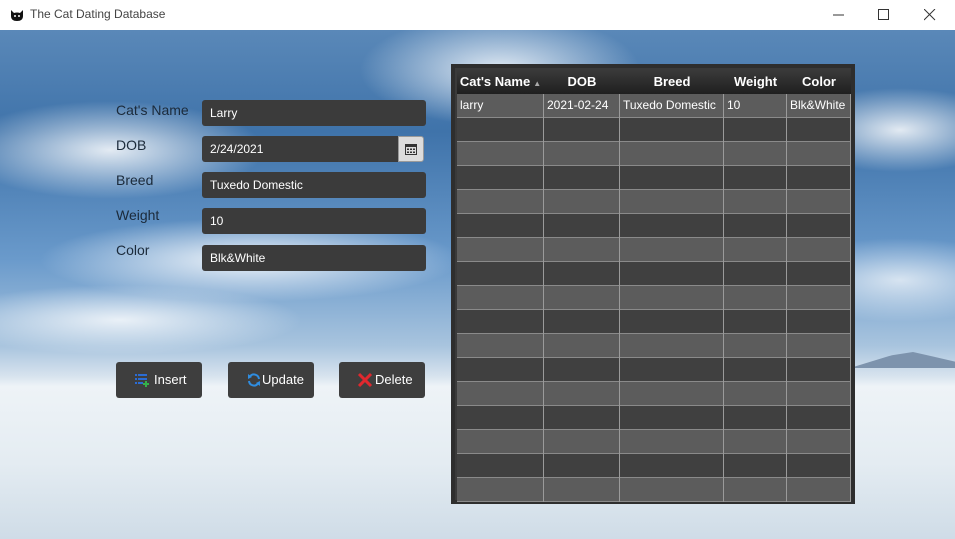 The image size is (955, 539). I want to click on minimize-button, so click(839, 15).